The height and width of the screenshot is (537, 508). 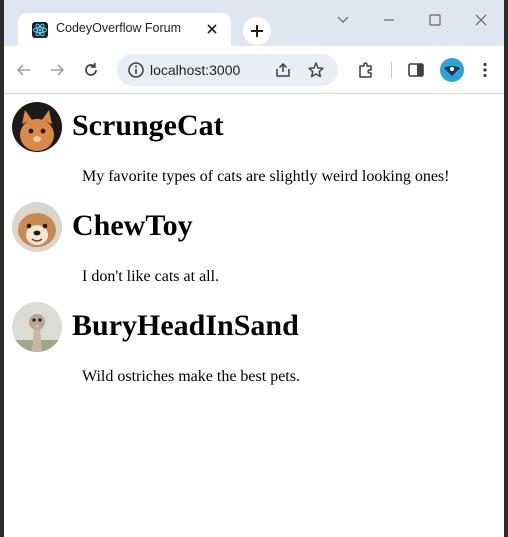 What do you see at coordinates (481, 19) in the screenshot?
I see `close-window-icon` at bounding box center [481, 19].